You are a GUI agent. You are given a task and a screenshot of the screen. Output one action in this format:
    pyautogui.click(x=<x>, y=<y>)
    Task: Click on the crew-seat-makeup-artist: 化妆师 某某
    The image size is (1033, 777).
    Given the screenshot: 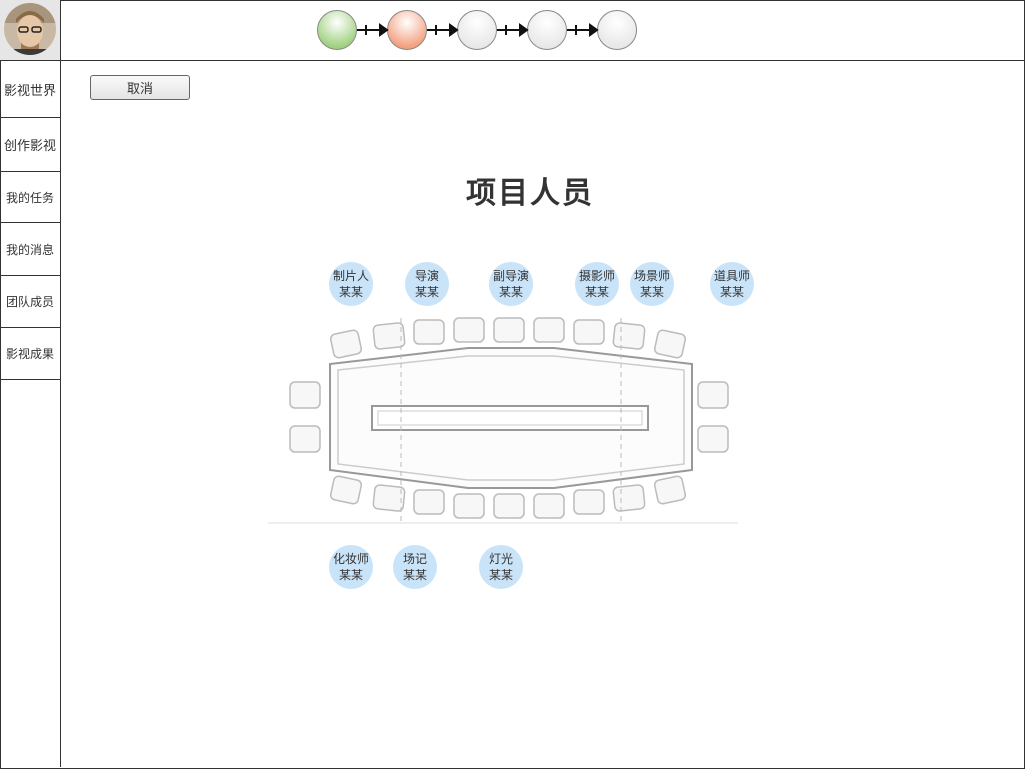 What is the action you would take?
    pyautogui.click(x=351, y=567)
    